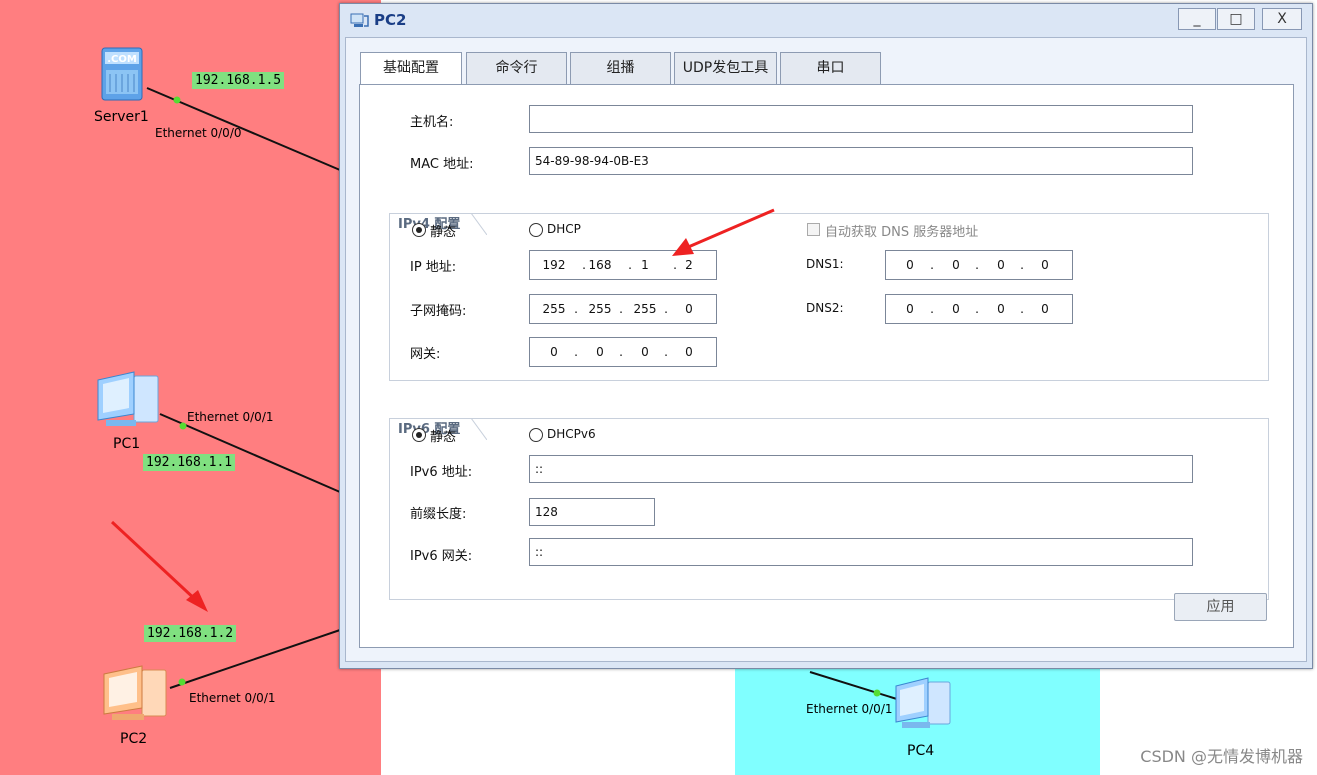  I want to click on tab-basic-config: 基础配置, so click(411, 68).